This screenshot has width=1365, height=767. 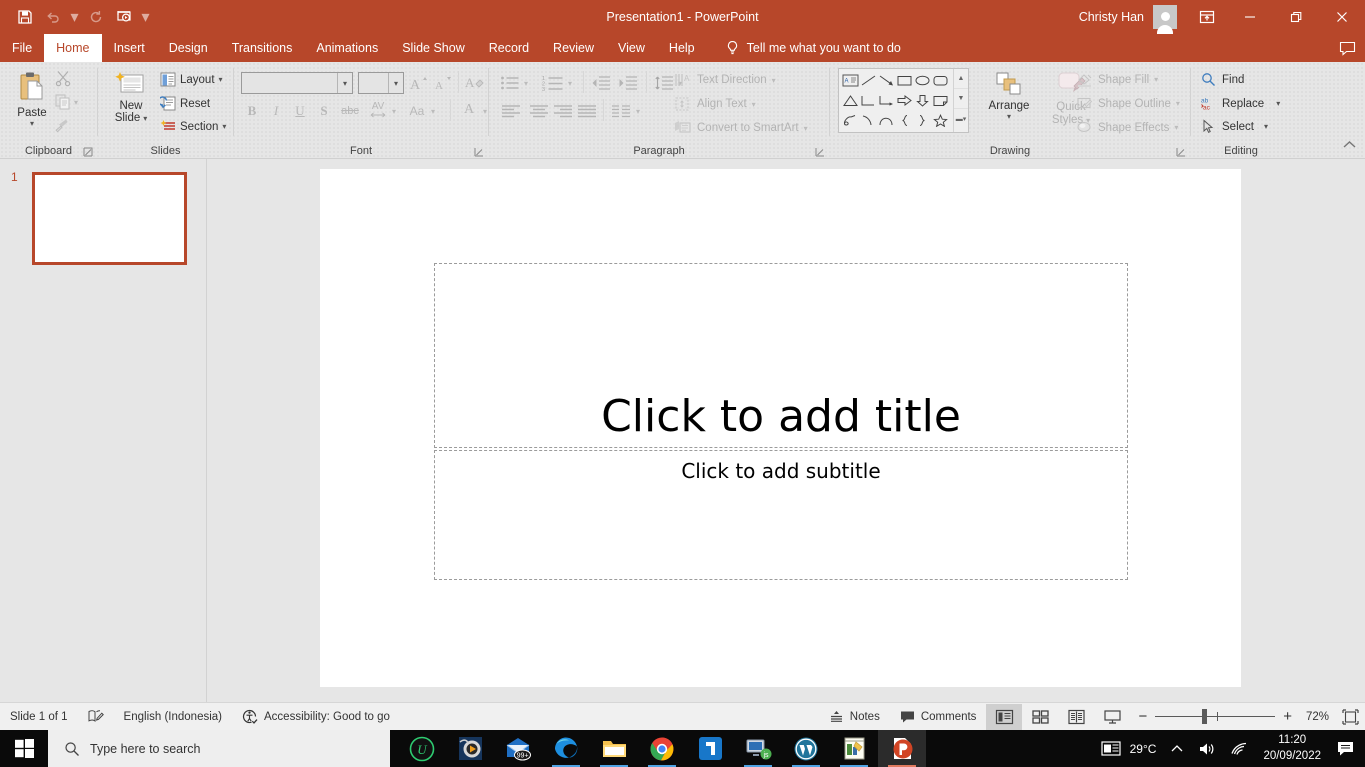 What do you see at coordinates (344, 83) in the screenshot?
I see `font-name-dropdown-icon: ▾` at bounding box center [344, 83].